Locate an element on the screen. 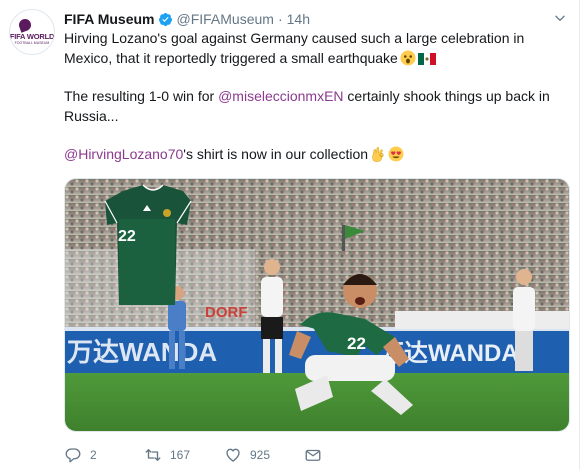 The height and width of the screenshot is (470, 580). direct-message-button is located at coordinates (344, 455).